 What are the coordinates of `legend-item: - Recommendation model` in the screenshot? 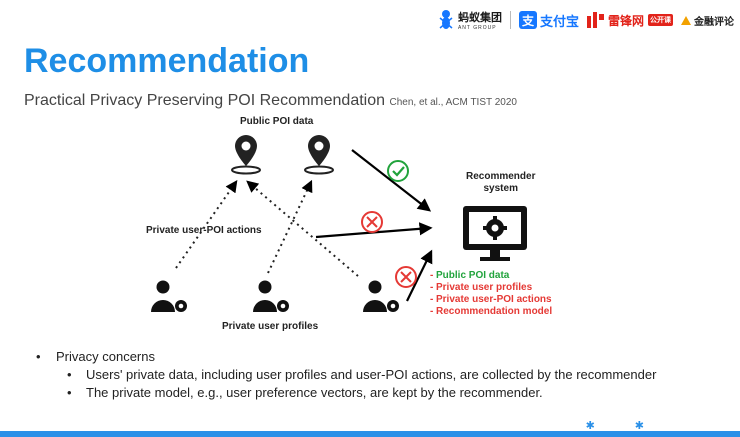 It's located at (491, 311).